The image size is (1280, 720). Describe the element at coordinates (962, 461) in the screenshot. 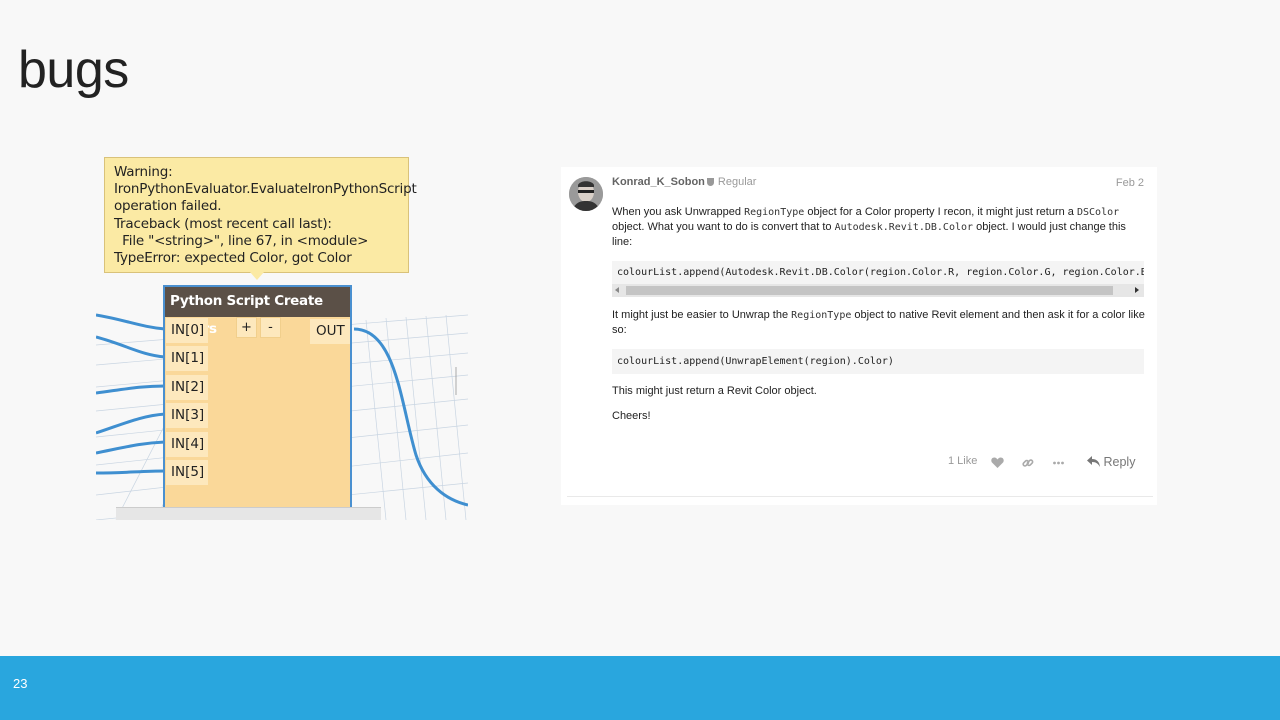

I see `like-count: 1 Like` at that location.